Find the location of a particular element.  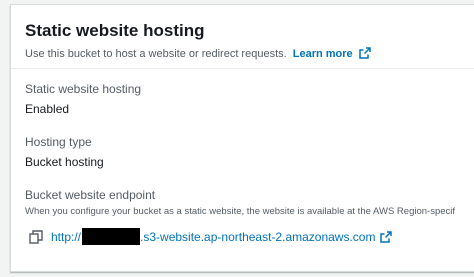

endpoint-label: Bucket website endpoint is located at coordinates (90, 195).